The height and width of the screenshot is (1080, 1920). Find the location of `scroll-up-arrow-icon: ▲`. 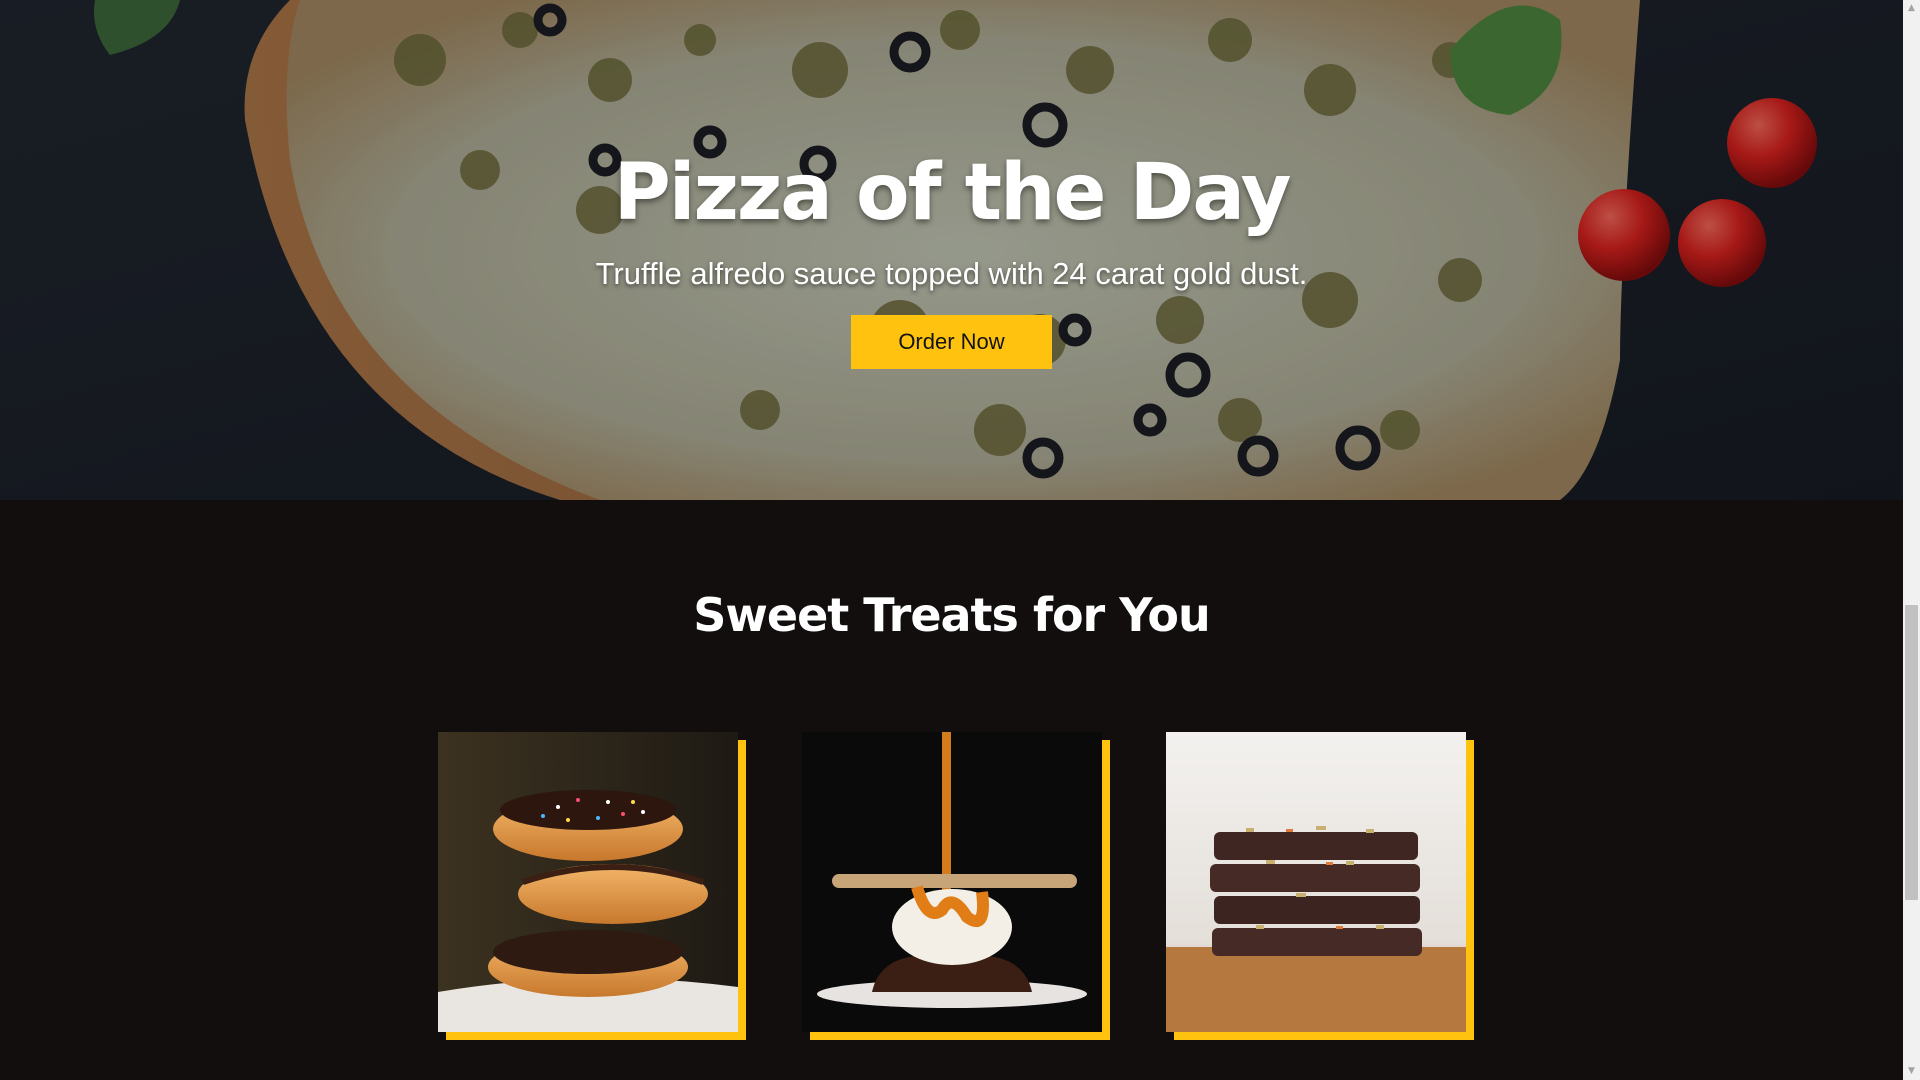

scroll-up-arrow-icon: ▲ is located at coordinates (1911, 8).